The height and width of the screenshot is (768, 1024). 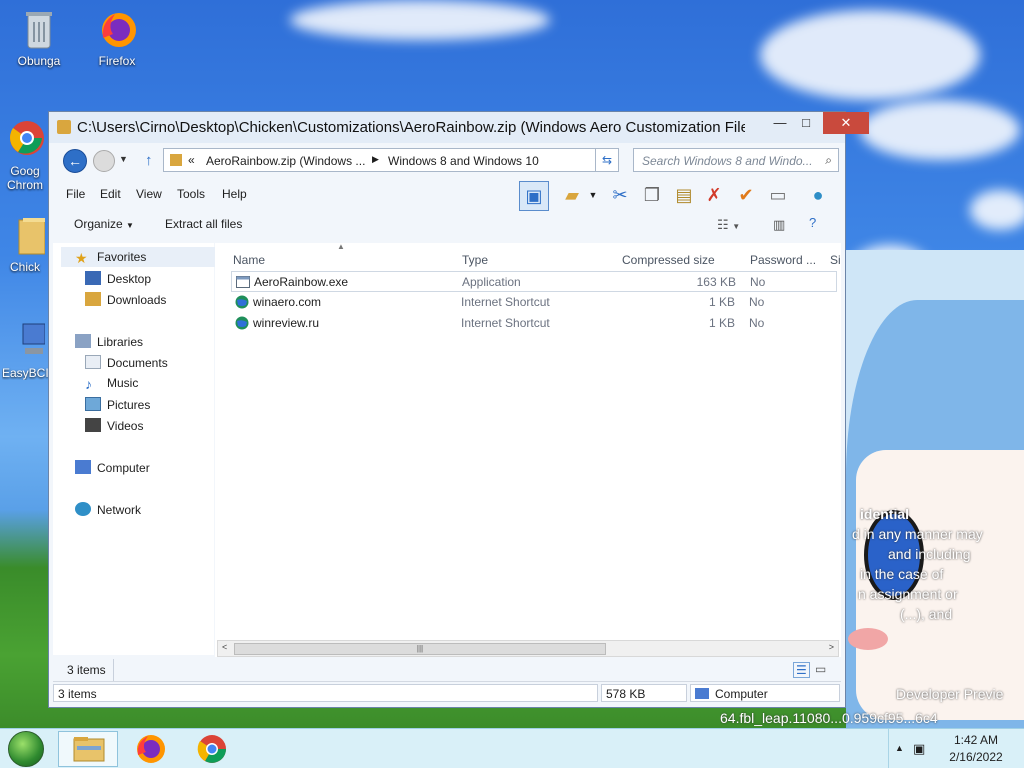 What do you see at coordinates (828, 160) in the screenshot?
I see `search-icon: ⌕` at bounding box center [828, 160].